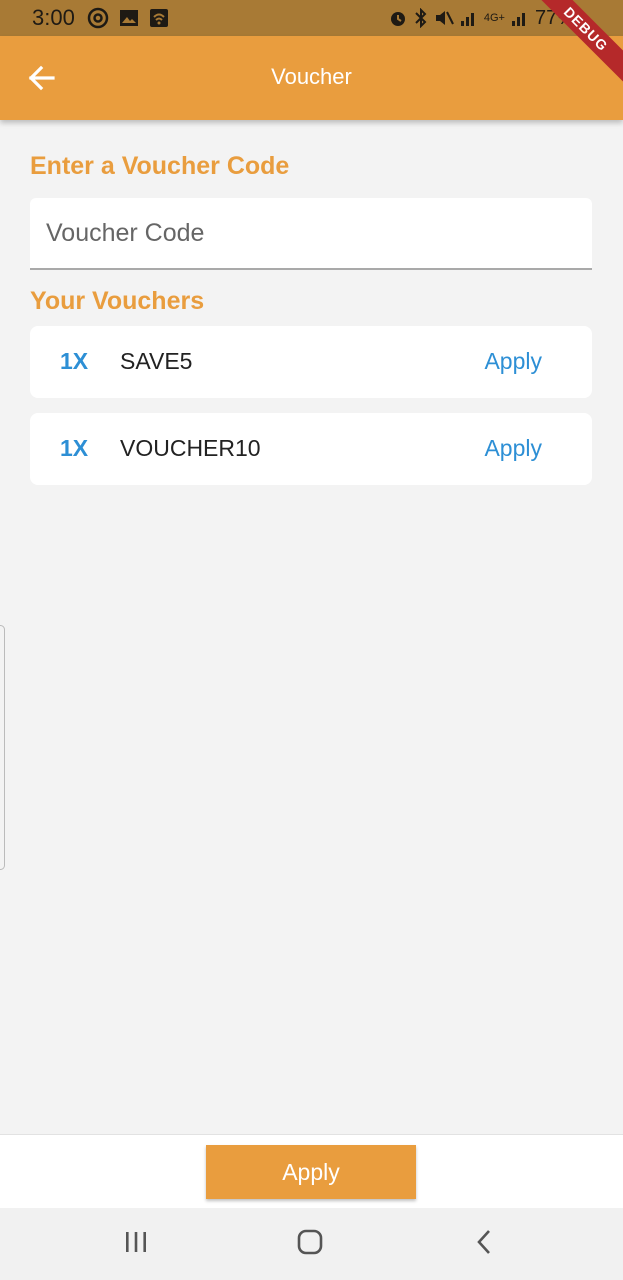 Image resolution: width=623 pixels, height=1280 pixels. What do you see at coordinates (98, 18) in the screenshot?
I see `at-sign-icon` at bounding box center [98, 18].